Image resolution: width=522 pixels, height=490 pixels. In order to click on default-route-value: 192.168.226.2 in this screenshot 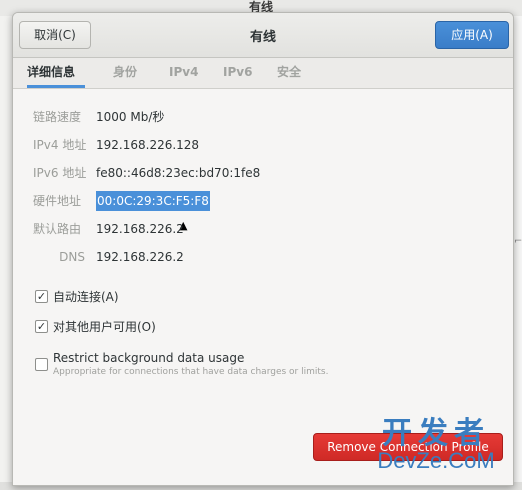, I will do `click(140, 229)`.